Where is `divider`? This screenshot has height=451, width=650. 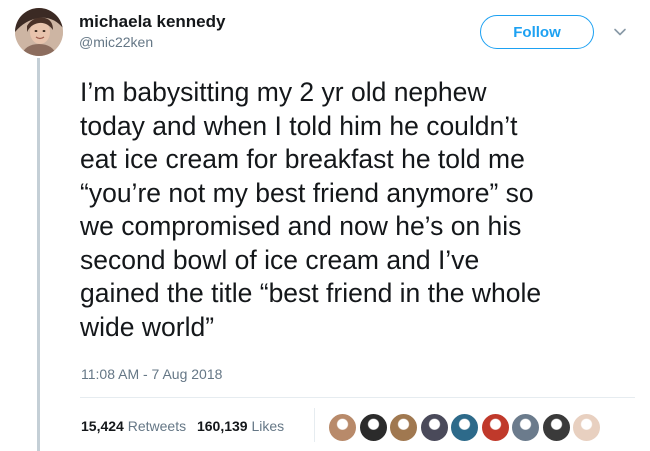 divider is located at coordinates (357, 397).